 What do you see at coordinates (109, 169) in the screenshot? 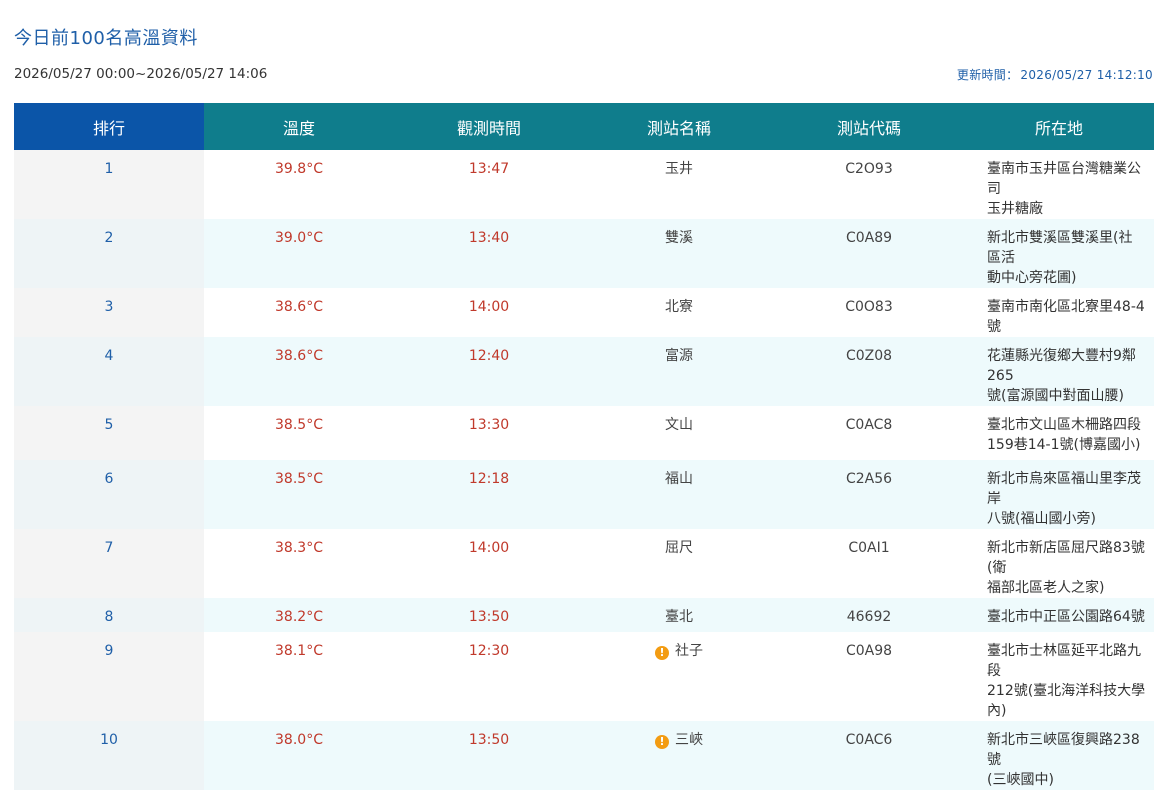
I see `rank-value: 1` at bounding box center [109, 169].